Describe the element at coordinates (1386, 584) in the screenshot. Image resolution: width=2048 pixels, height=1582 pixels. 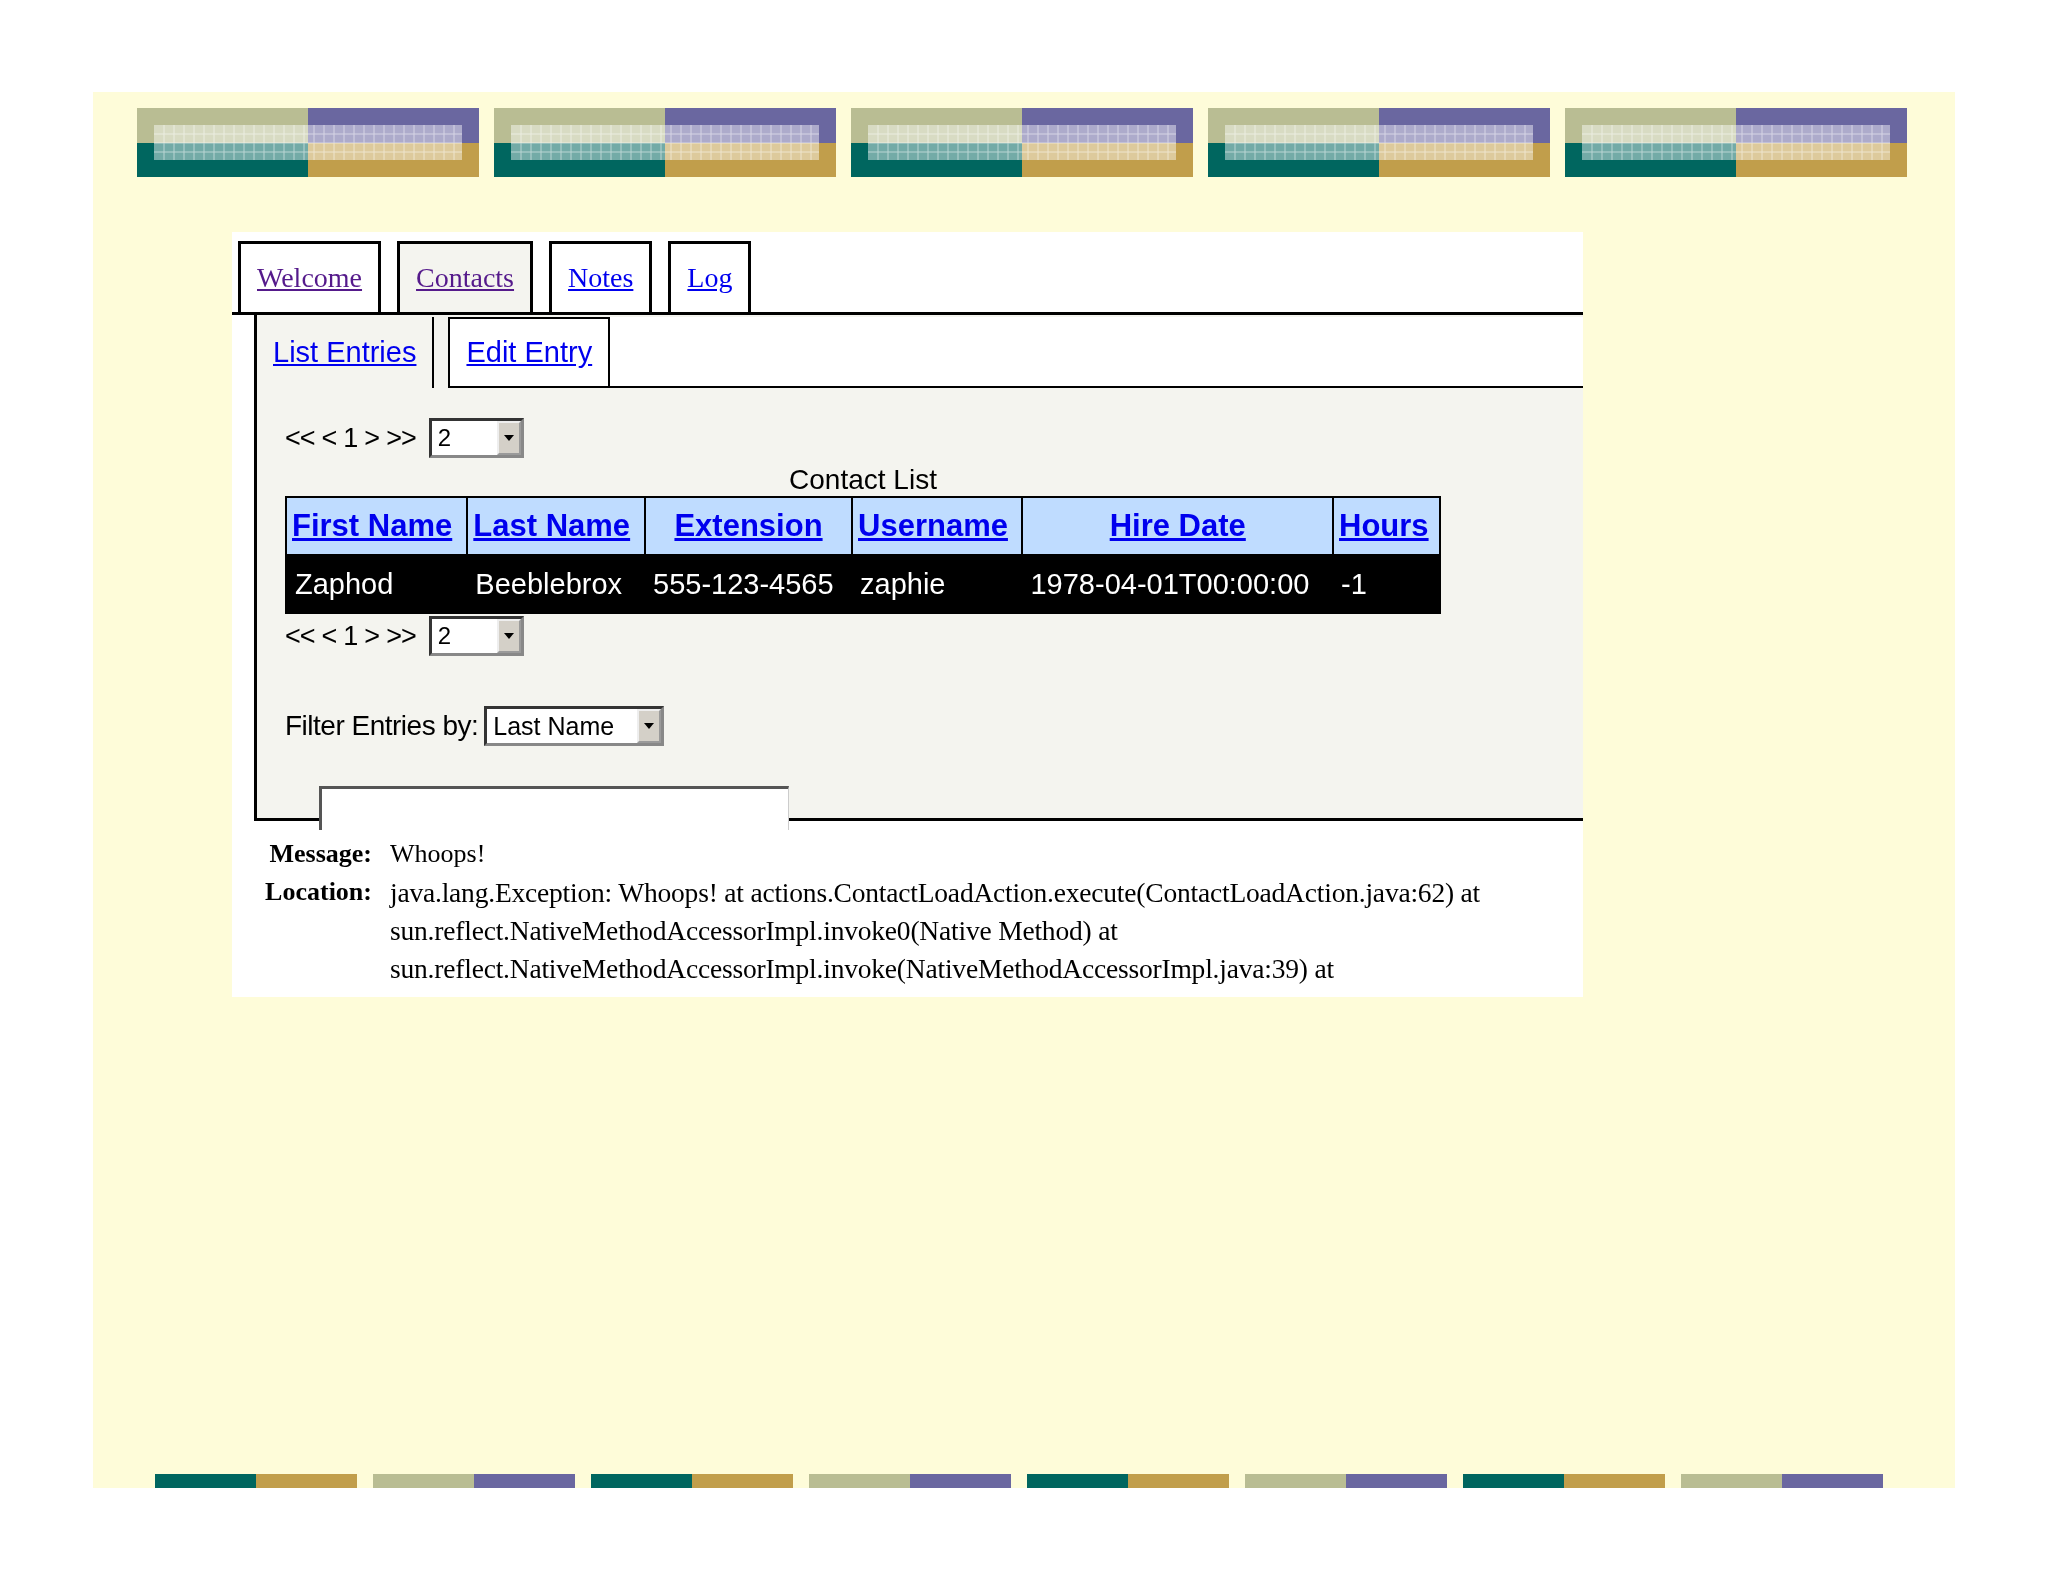
I see `table-cell: -1` at that location.